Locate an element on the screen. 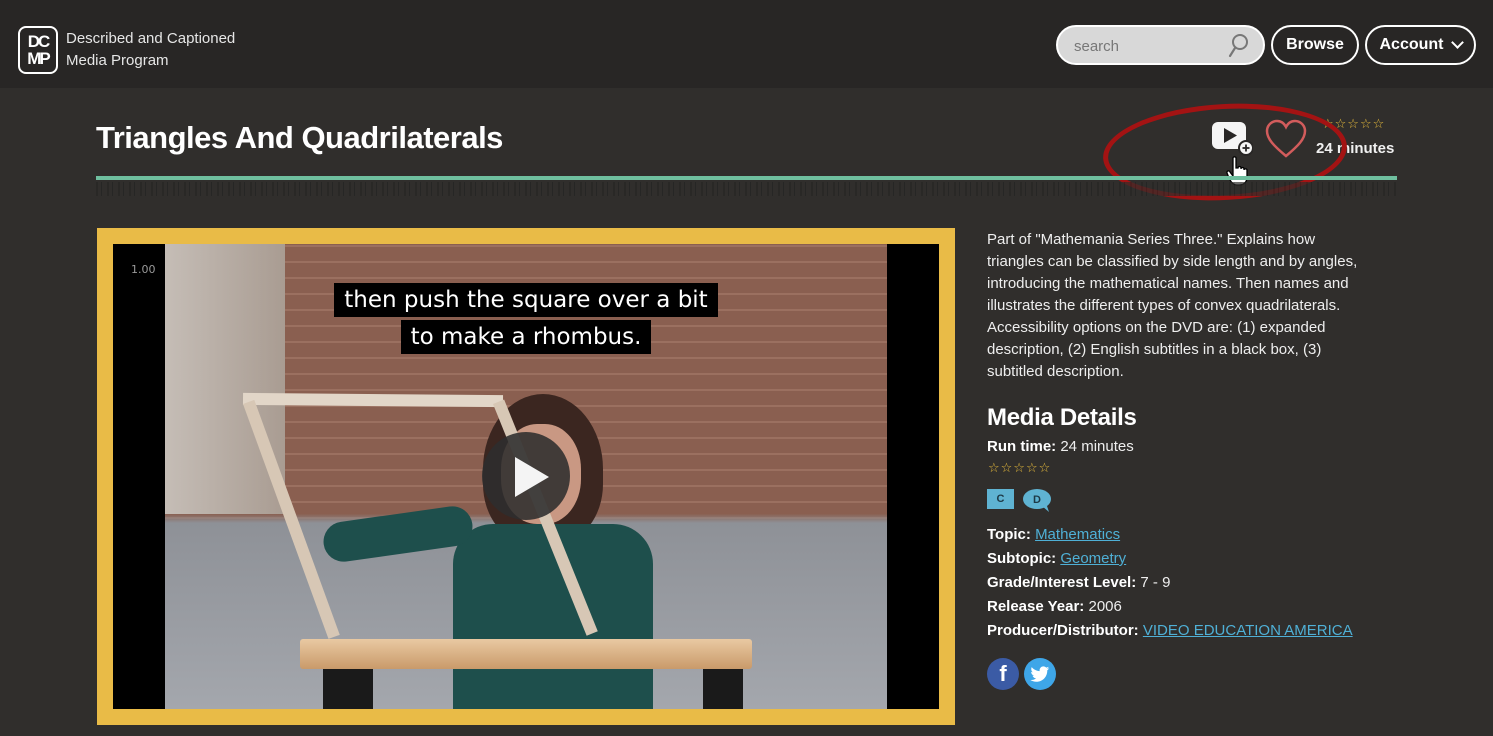 The width and height of the screenshot is (1493, 736). facebook-icon: f is located at coordinates (1003, 673).